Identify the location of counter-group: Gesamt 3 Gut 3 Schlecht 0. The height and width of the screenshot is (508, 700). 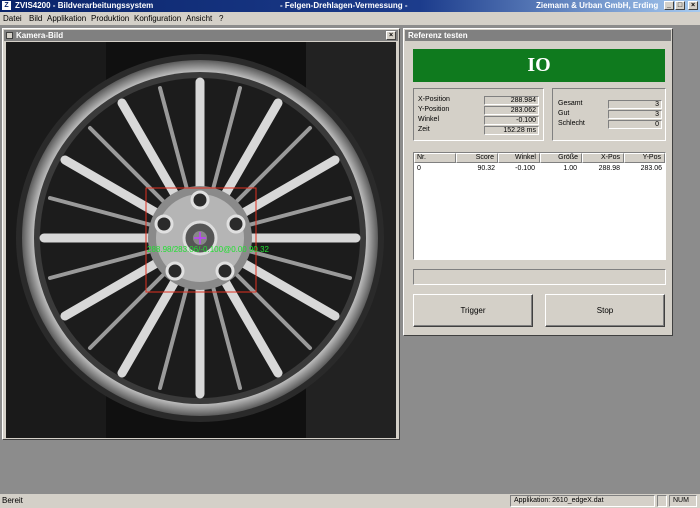
(609, 114).